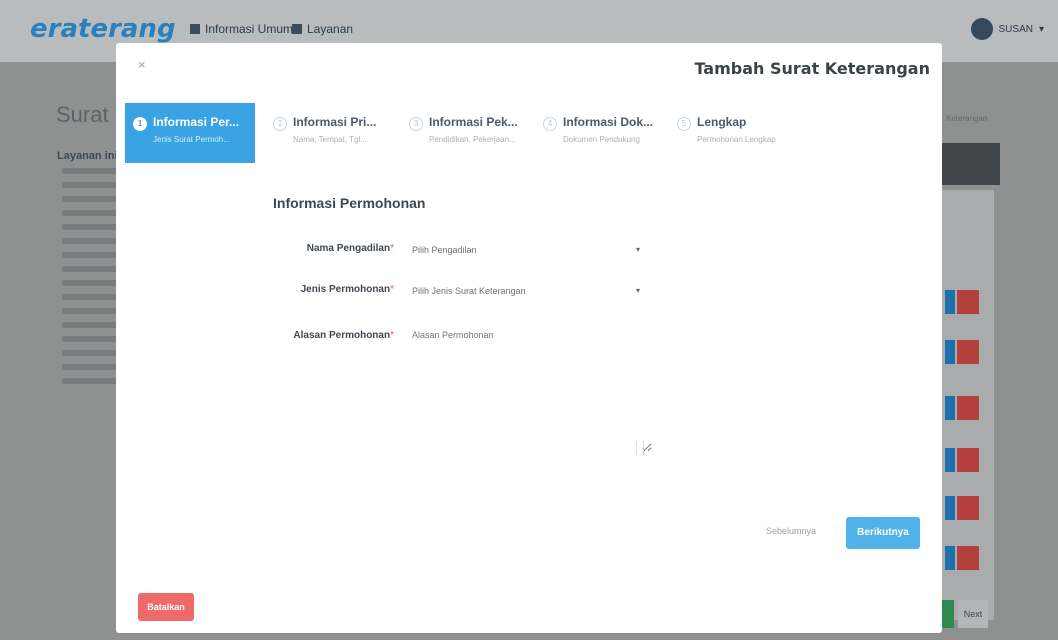 The height and width of the screenshot is (640, 1058). I want to click on user-menu: SUSAN ▾, so click(1007, 29).